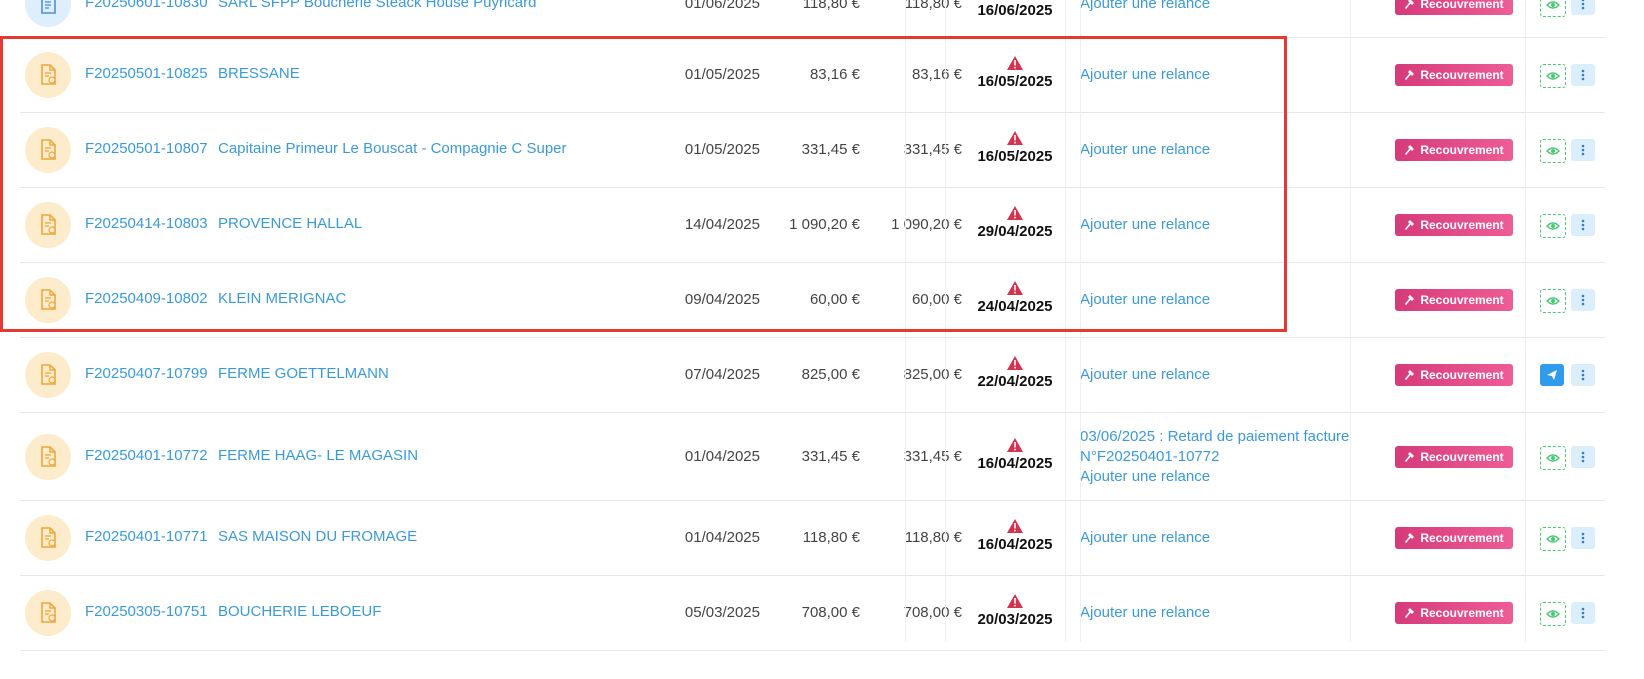 This screenshot has width=1644, height=679. What do you see at coordinates (299, 611) in the screenshot?
I see `client-name-link: BOUCHERIE LEBOEUF` at bounding box center [299, 611].